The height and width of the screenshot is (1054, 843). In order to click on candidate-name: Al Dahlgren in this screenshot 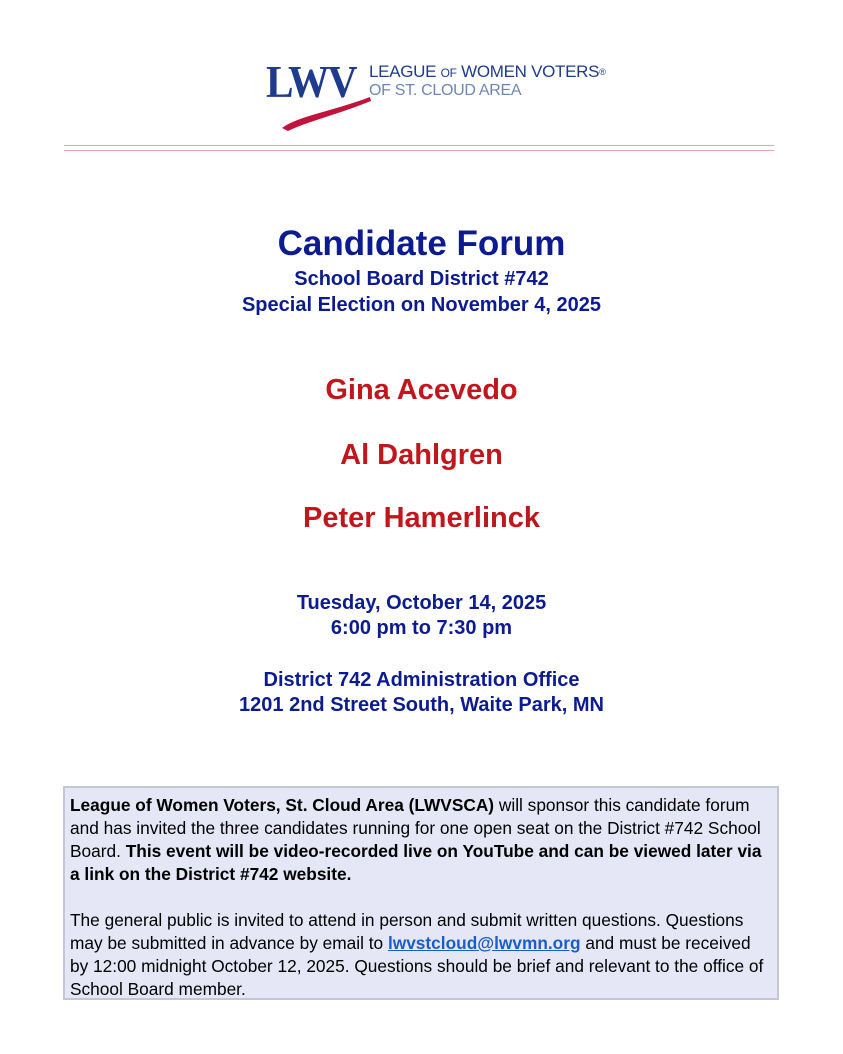, I will do `click(421, 455)`.